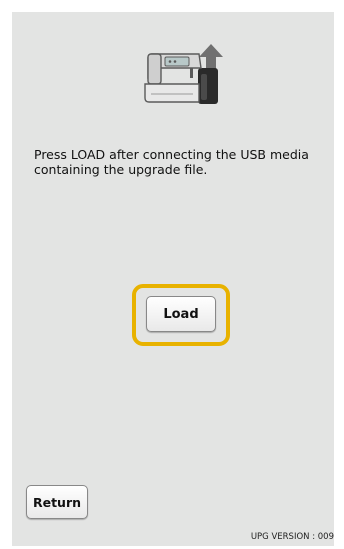 This screenshot has height=549, width=344. Describe the element at coordinates (57, 502) in the screenshot. I see `return-button: Return` at that location.